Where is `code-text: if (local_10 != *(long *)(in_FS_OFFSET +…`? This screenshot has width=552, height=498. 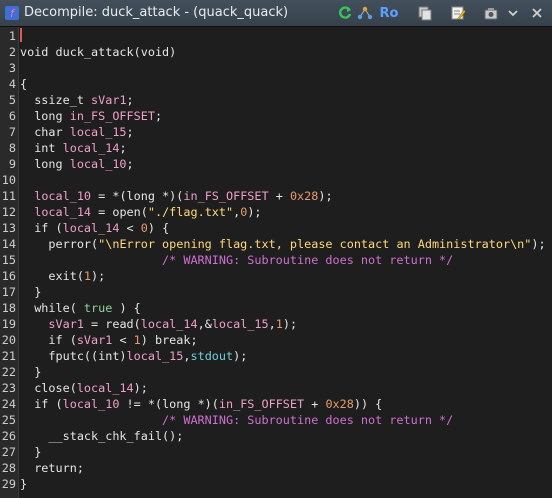
code-text: if (local_10 != *(long *)(in_FS_OFFSET +… is located at coordinates (201, 404).